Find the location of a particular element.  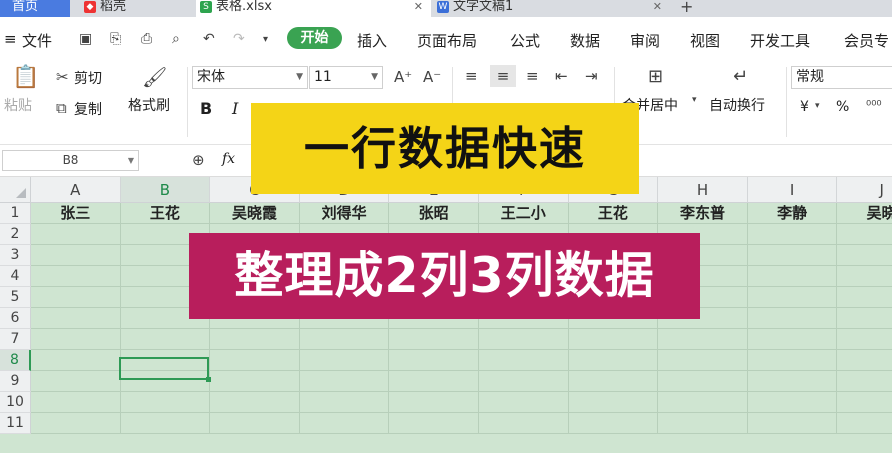

cell-b7 is located at coordinates (165, 339).